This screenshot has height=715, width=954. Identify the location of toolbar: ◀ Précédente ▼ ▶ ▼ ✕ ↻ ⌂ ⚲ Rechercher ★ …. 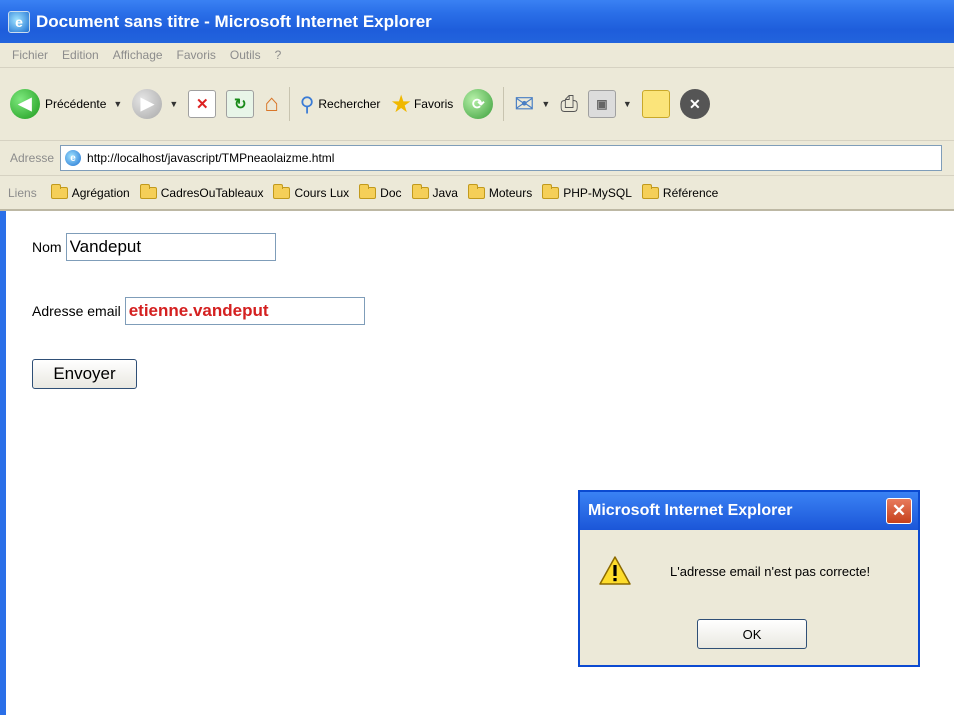
(477, 104).